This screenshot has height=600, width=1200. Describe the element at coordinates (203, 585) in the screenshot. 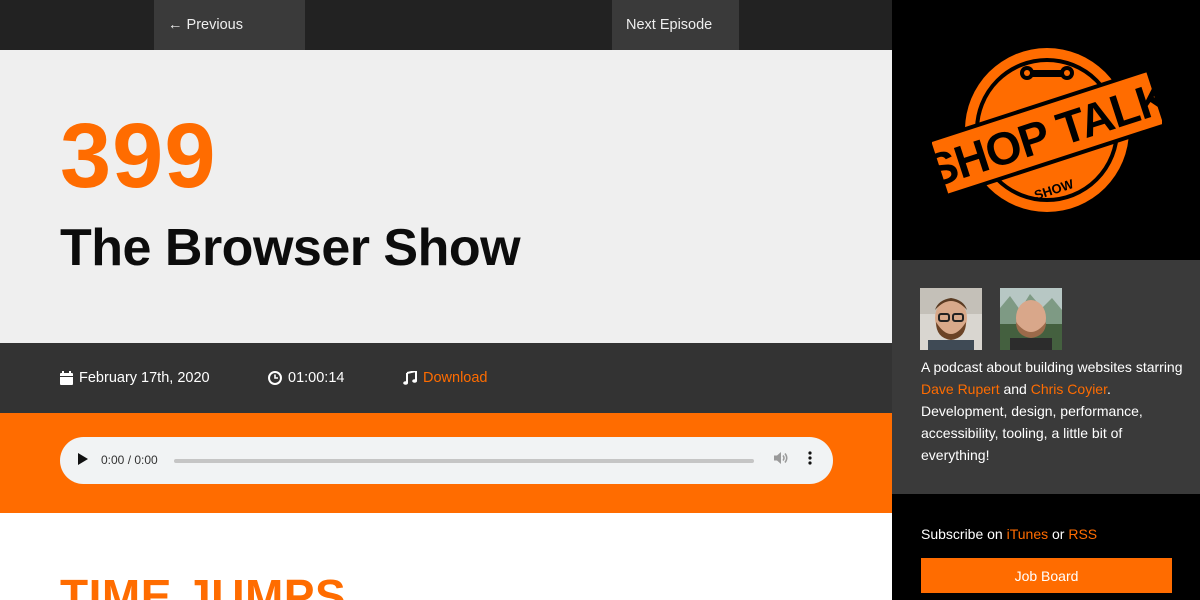

I see `section-heading: TIME JUMPS` at that location.